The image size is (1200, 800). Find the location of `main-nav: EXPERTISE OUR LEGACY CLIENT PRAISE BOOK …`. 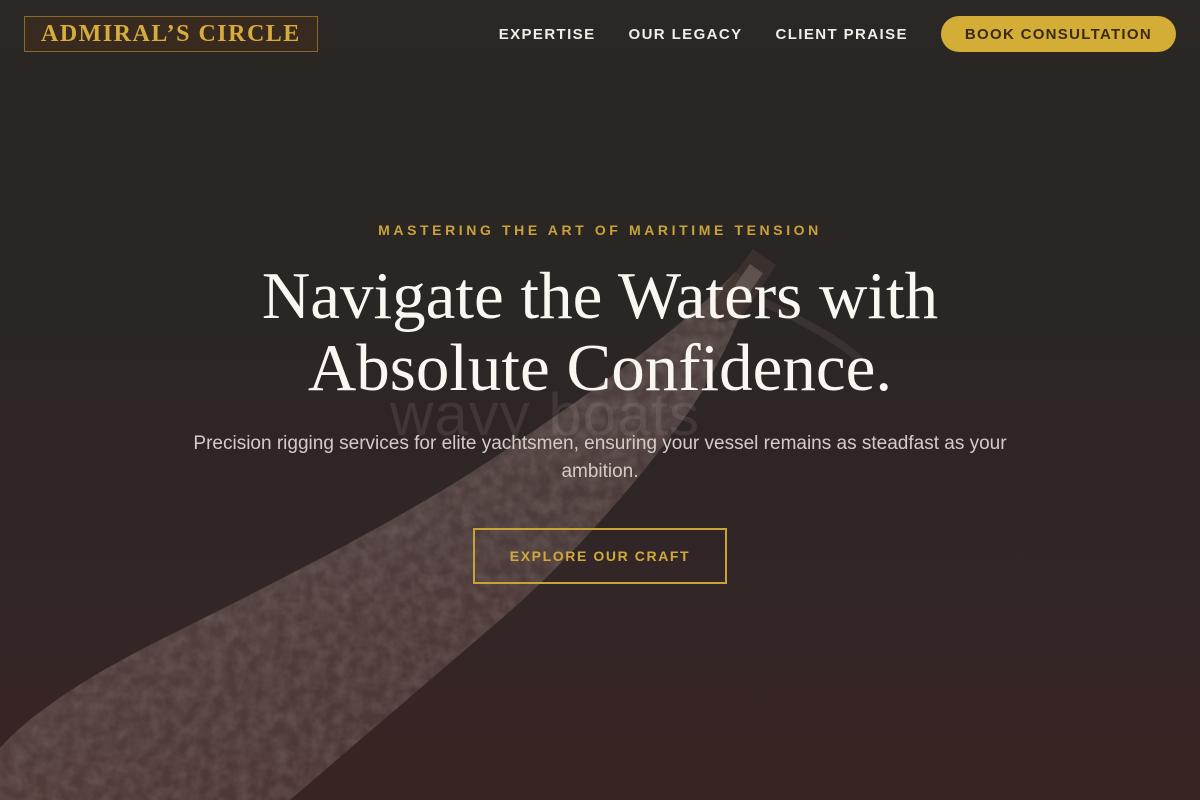

main-nav: EXPERTISE OUR LEGACY CLIENT PRAISE BOOK … is located at coordinates (821, 34).